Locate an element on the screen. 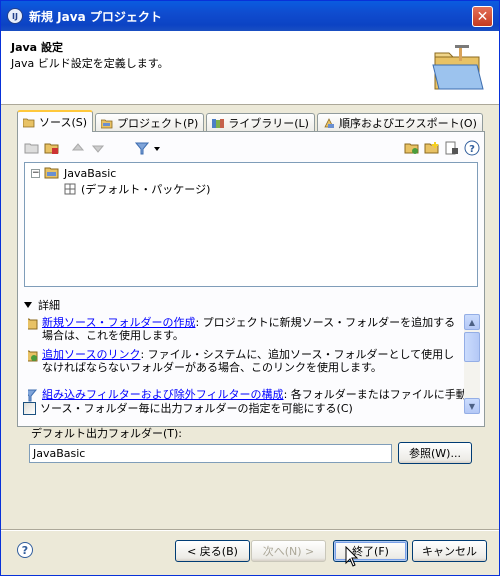 This screenshot has height=576, width=500. back-button: < 戻る(B) is located at coordinates (212, 551).